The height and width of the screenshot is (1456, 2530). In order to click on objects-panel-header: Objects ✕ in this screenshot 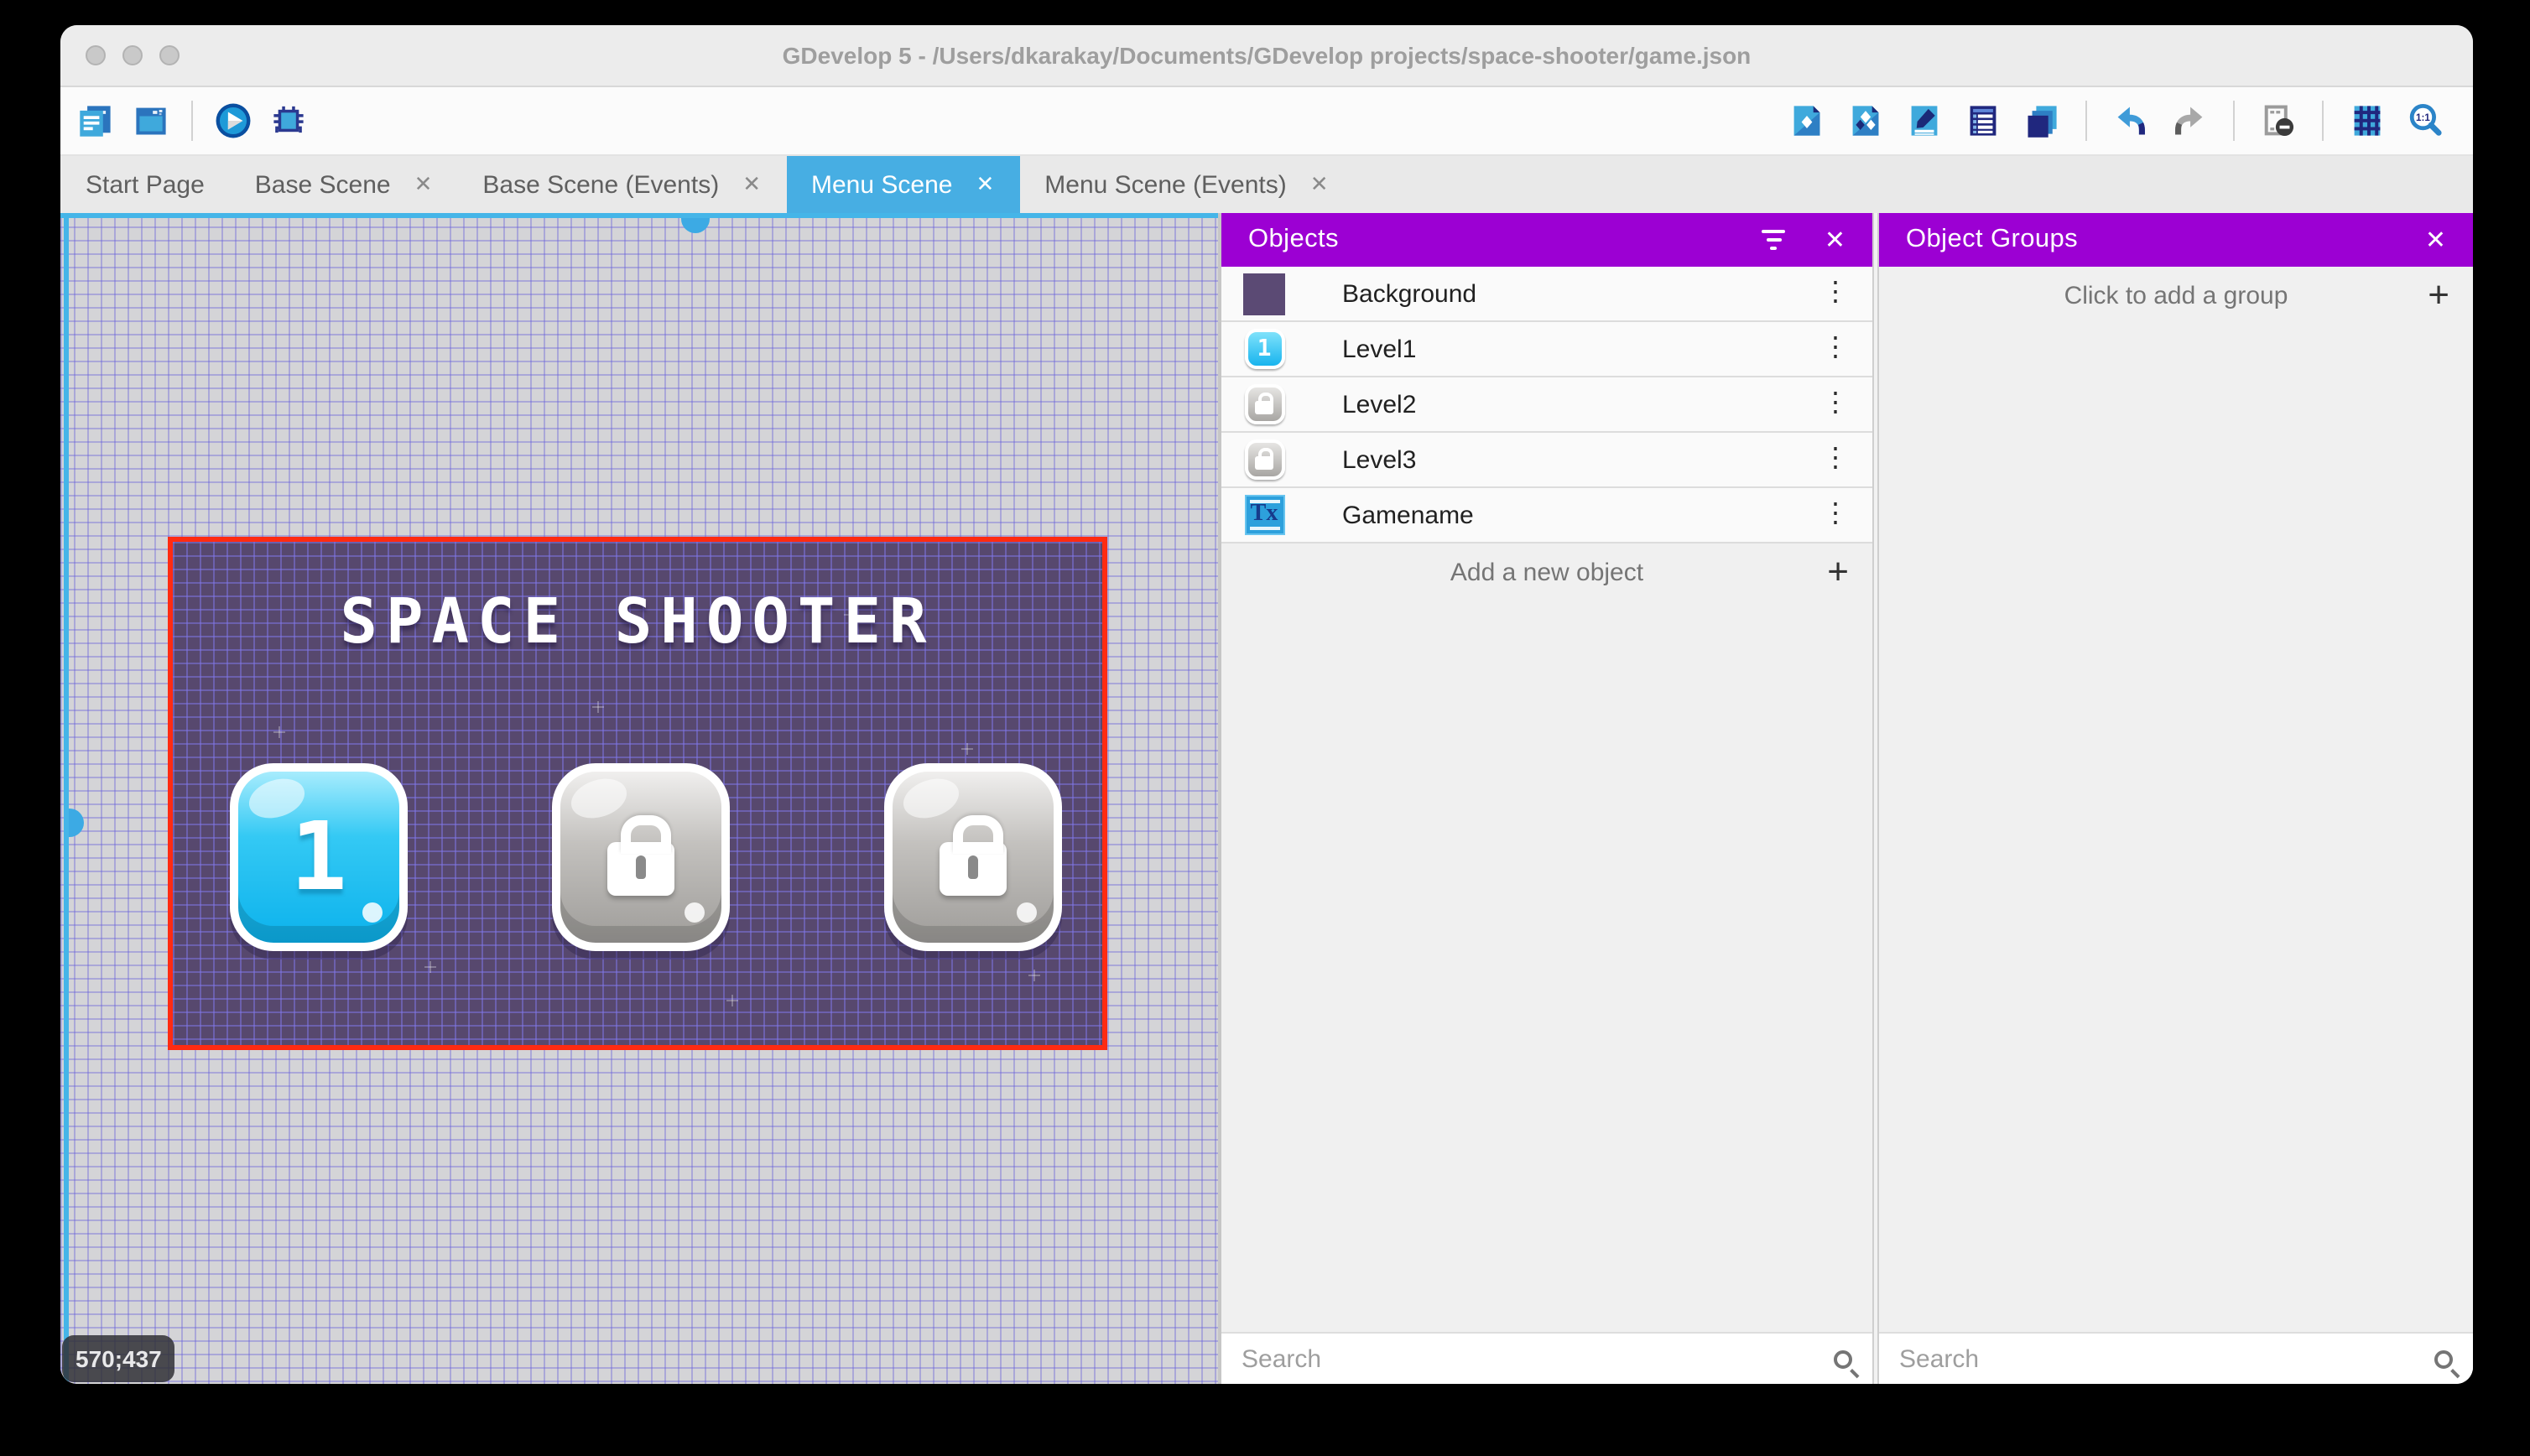, I will do `click(1546, 240)`.